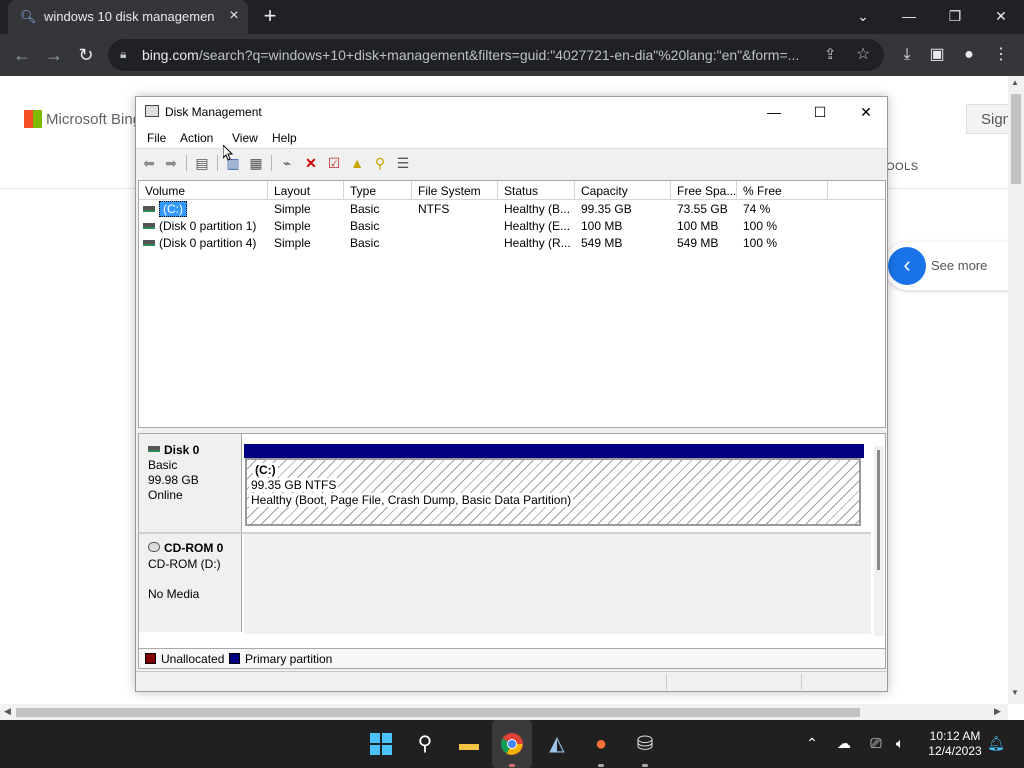 Image resolution: width=1024 pixels, height=768 pixels. Describe the element at coordinates (834, 54) in the screenshot. I see `share-icon: ⇪` at that location.